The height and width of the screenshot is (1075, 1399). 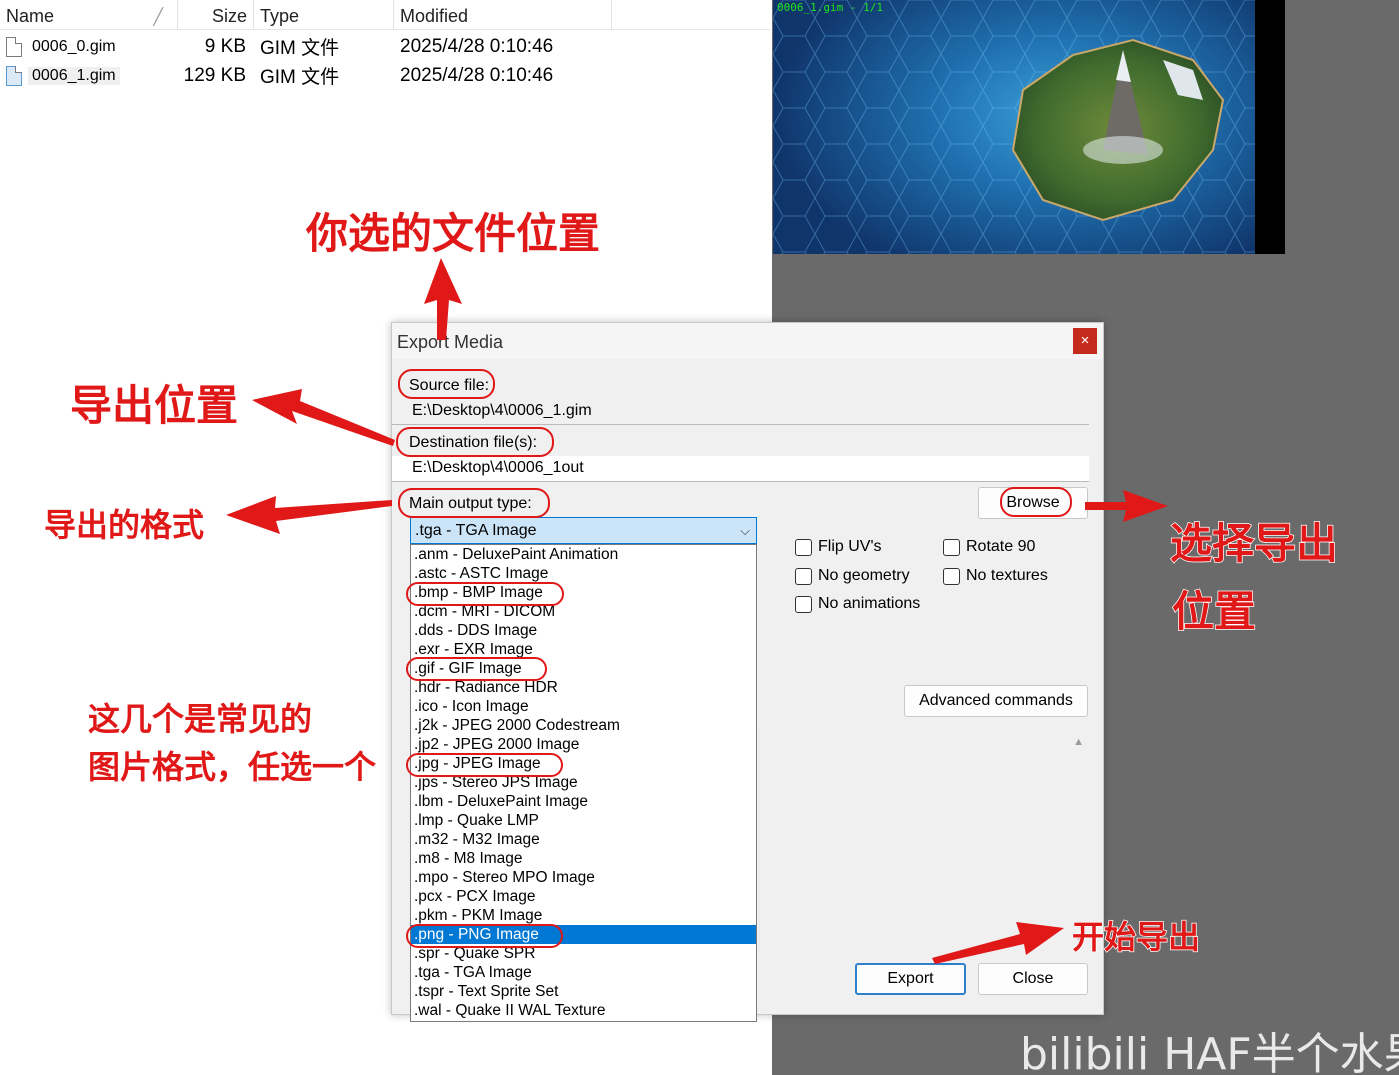 I want to click on output-type-option: .astc - ASTC Image, so click(x=583, y=573).